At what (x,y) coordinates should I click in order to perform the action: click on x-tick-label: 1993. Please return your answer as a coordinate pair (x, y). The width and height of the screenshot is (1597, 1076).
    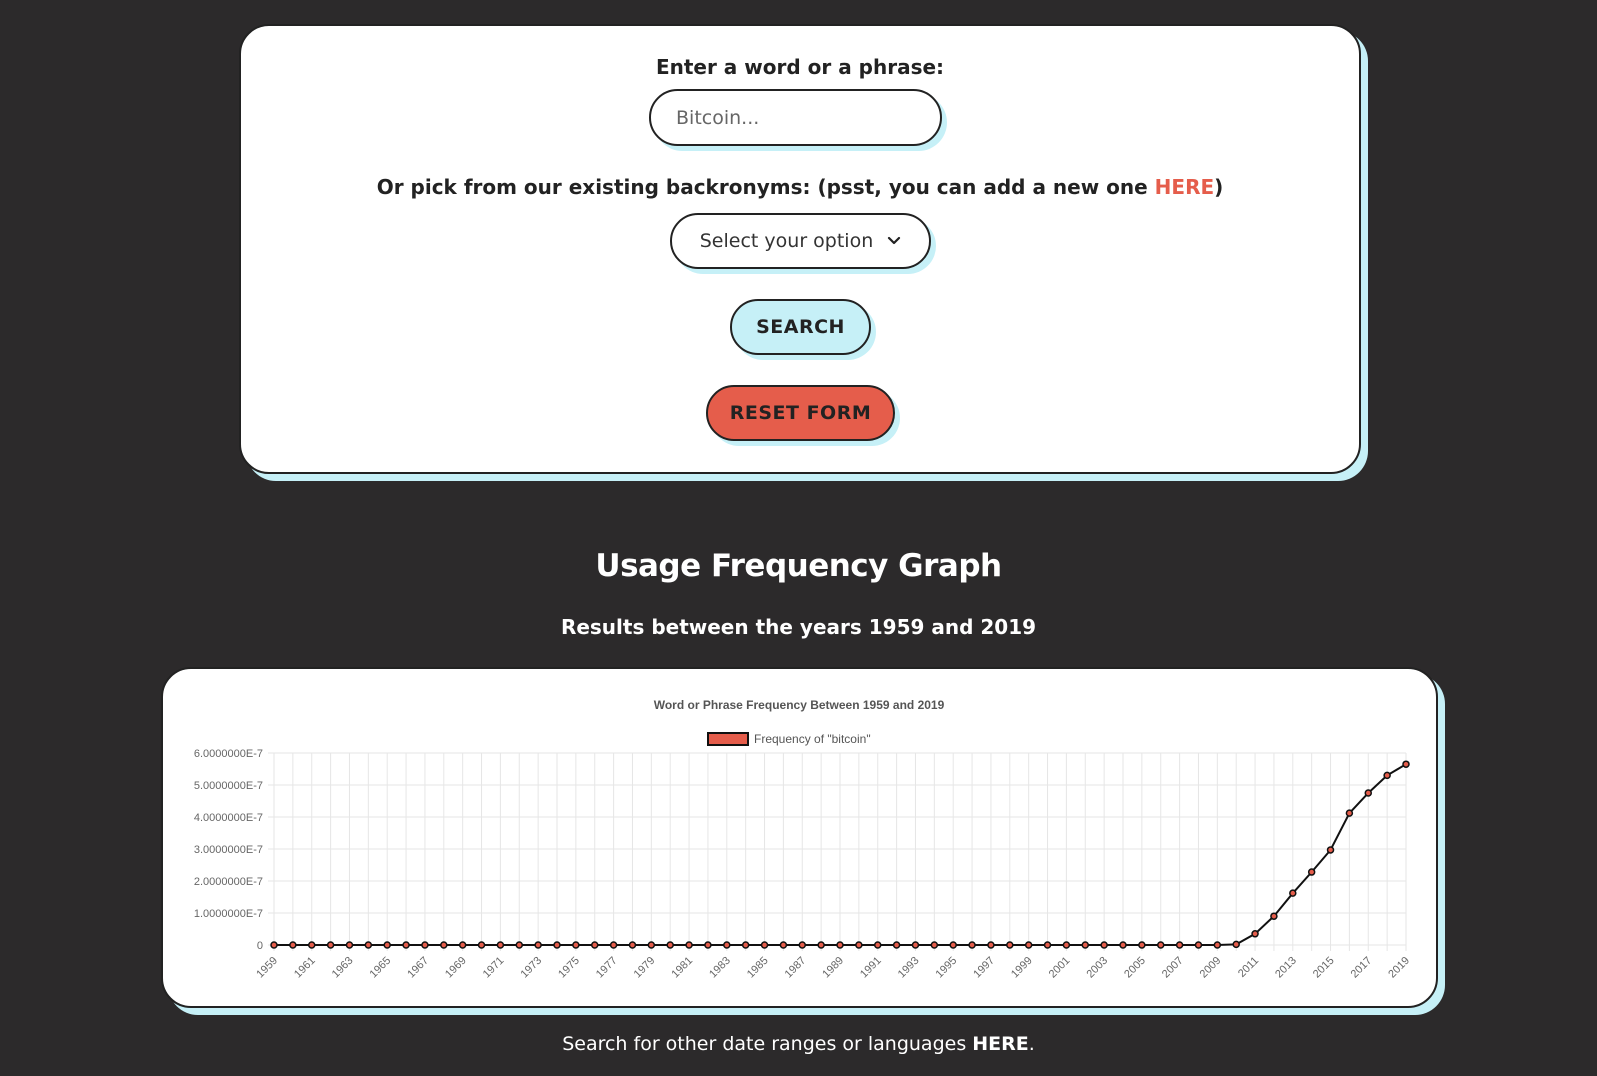
    Looking at the image, I should click on (909, 968).